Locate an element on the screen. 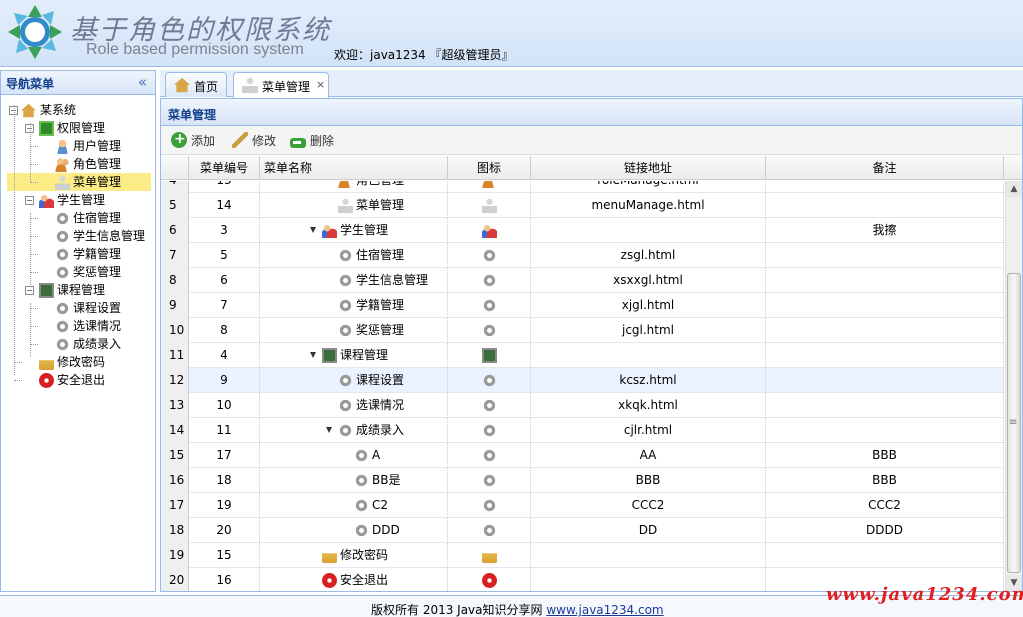  cell-id: 4 is located at coordinates (224, 355).